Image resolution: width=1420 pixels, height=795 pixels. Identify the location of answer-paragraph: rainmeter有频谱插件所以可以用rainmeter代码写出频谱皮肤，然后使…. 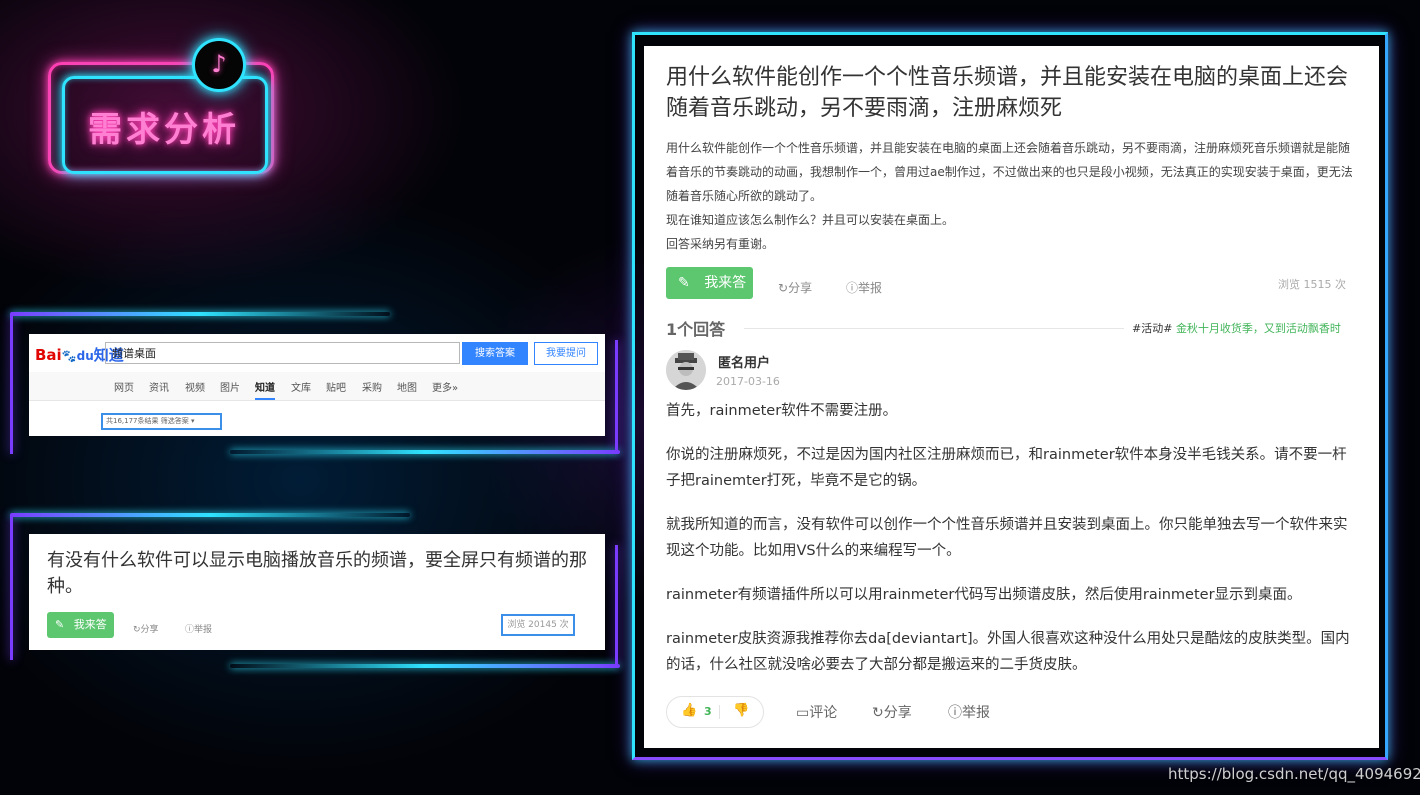
(984, 595).